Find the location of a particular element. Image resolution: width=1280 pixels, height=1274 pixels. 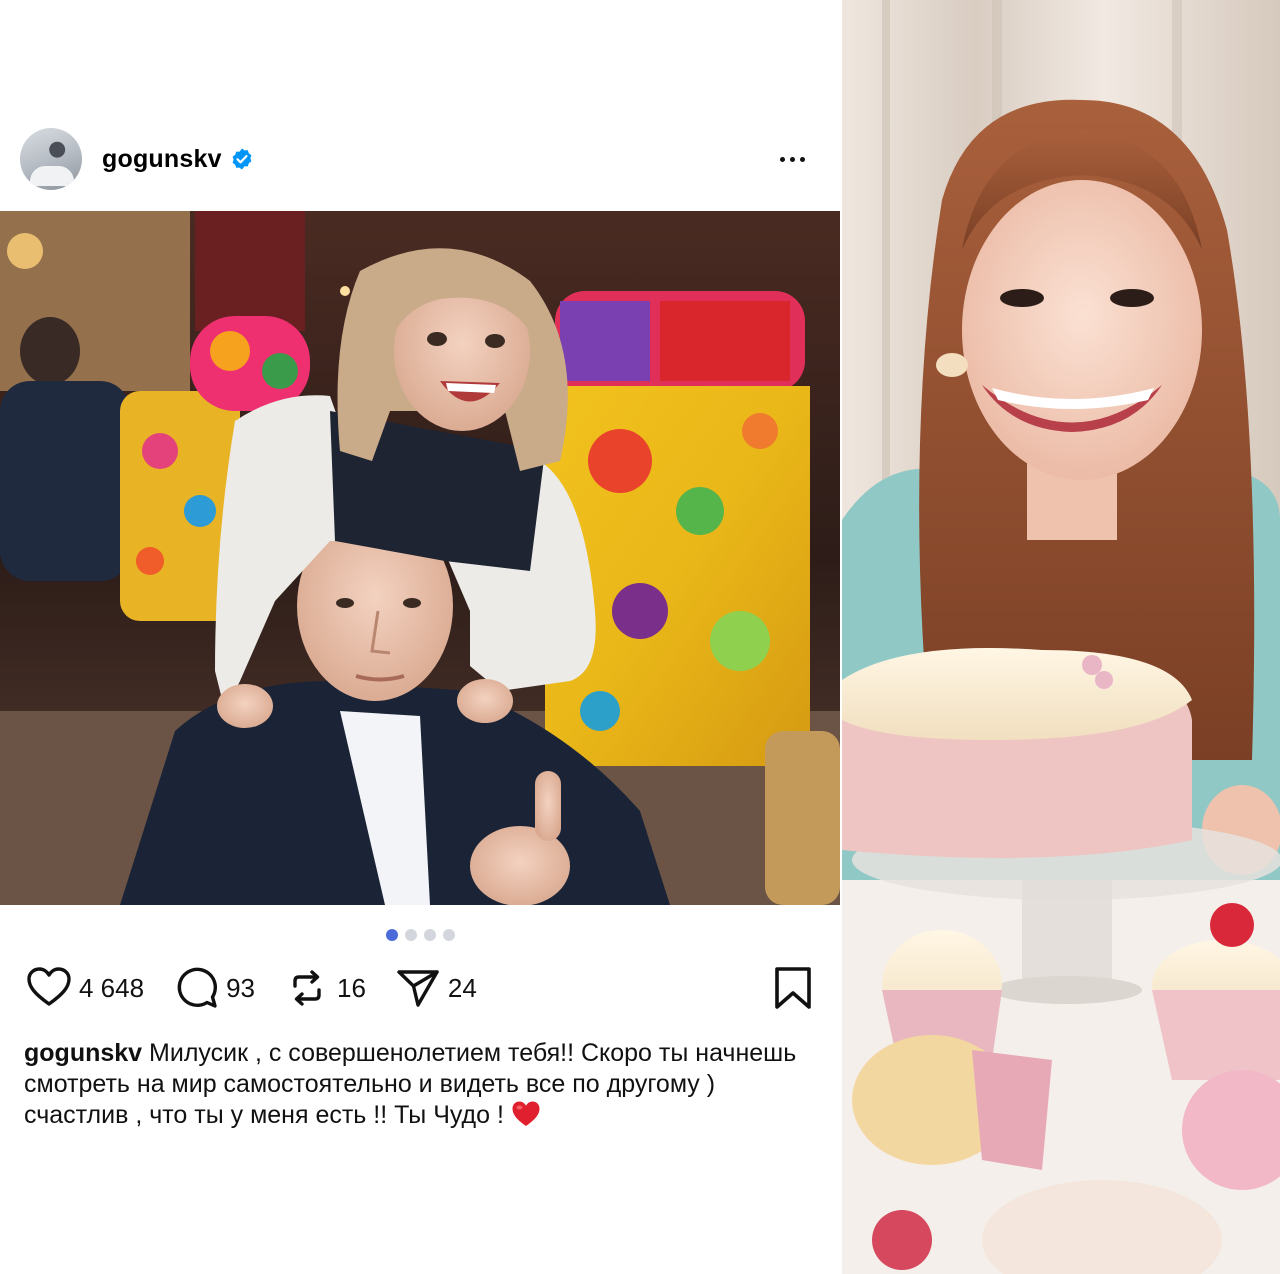

action-bar: 4 648 93 16 24 is located at coordinates (420, 988).